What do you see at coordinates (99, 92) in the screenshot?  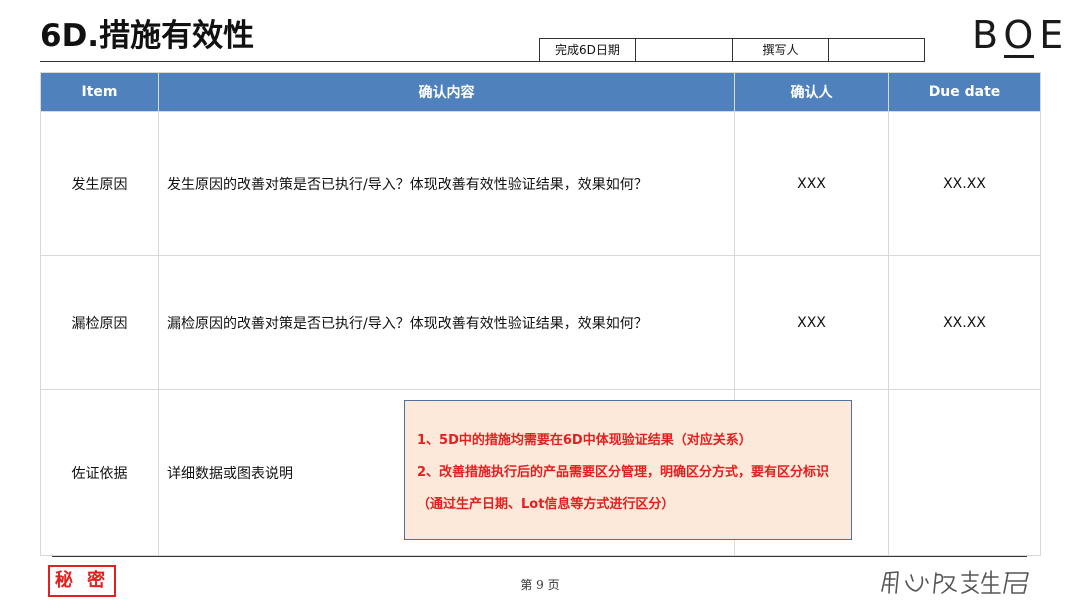 I see `header-item: Item` at bounding box center [99, 92].